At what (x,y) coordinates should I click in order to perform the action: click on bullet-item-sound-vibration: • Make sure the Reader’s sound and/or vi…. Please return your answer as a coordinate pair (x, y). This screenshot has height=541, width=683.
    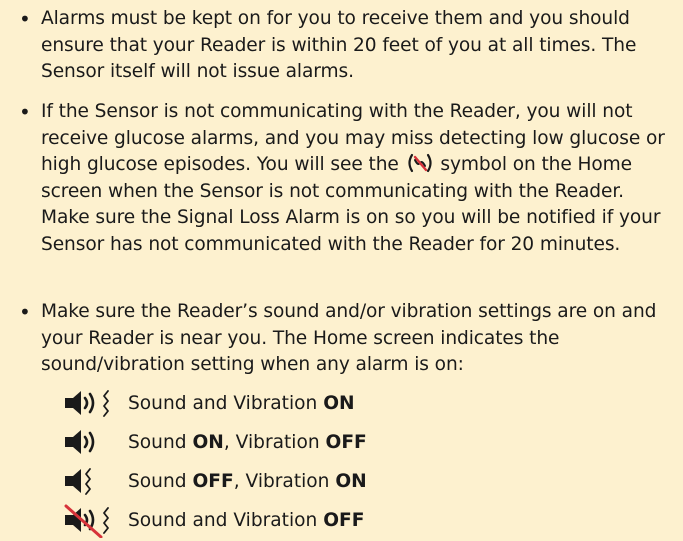
    Looking at the image, I should click on (347, 339).